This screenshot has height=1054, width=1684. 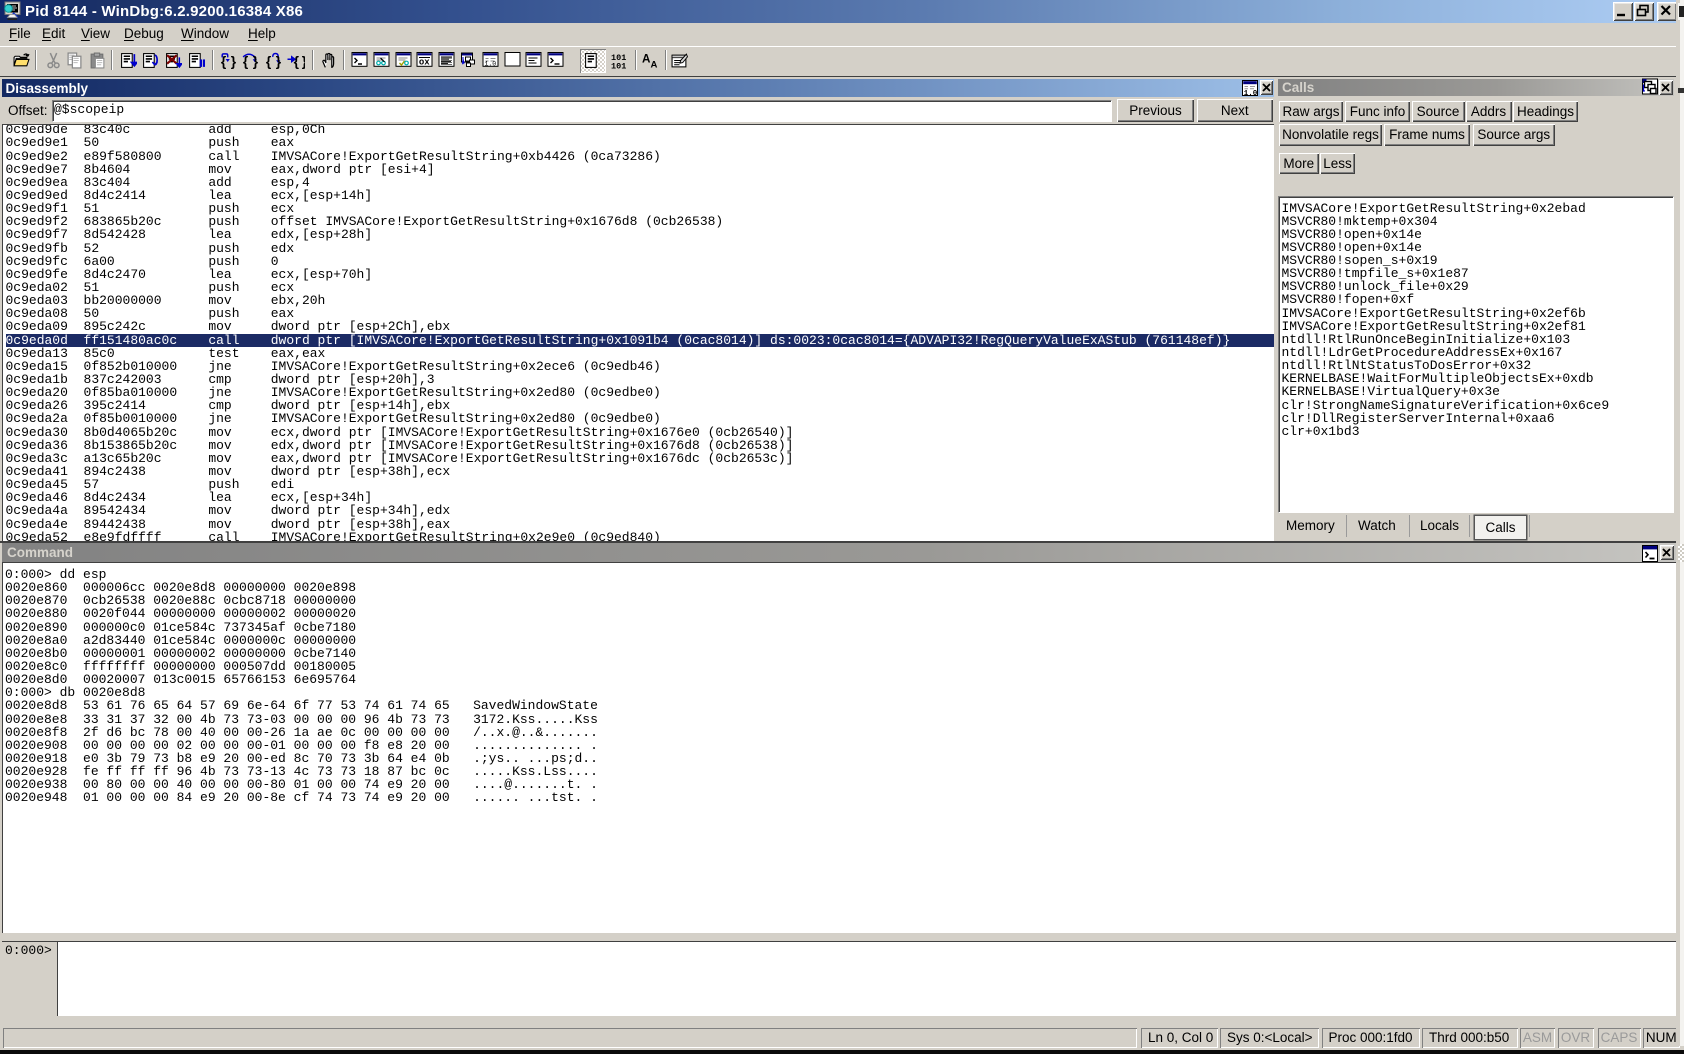 What do you see at coordinates (424, 63) in the screenshot?
I see `svg-text: ox` at bounding box center [424, 63].